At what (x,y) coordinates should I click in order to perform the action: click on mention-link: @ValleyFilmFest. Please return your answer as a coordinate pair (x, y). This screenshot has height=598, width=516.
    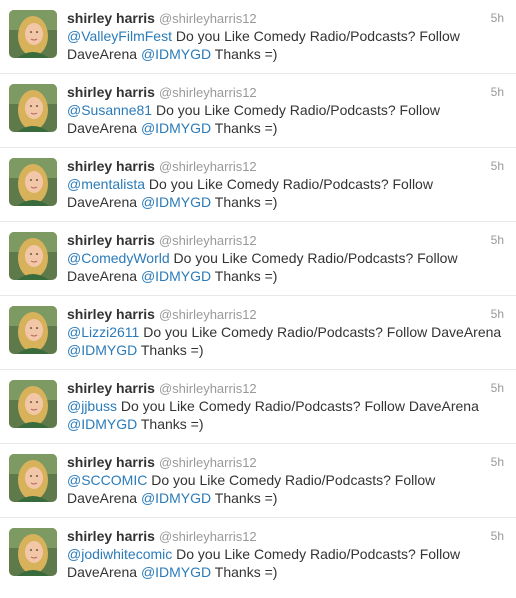
    Looking at the image, I should click on (119, 36).